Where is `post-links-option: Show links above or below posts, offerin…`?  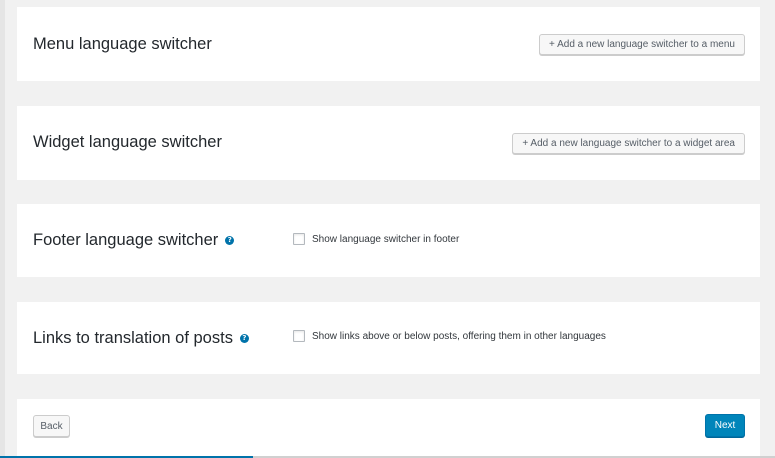
post-links-option: Show links above or below posts, offerin… is located at coordinates (449, 336).